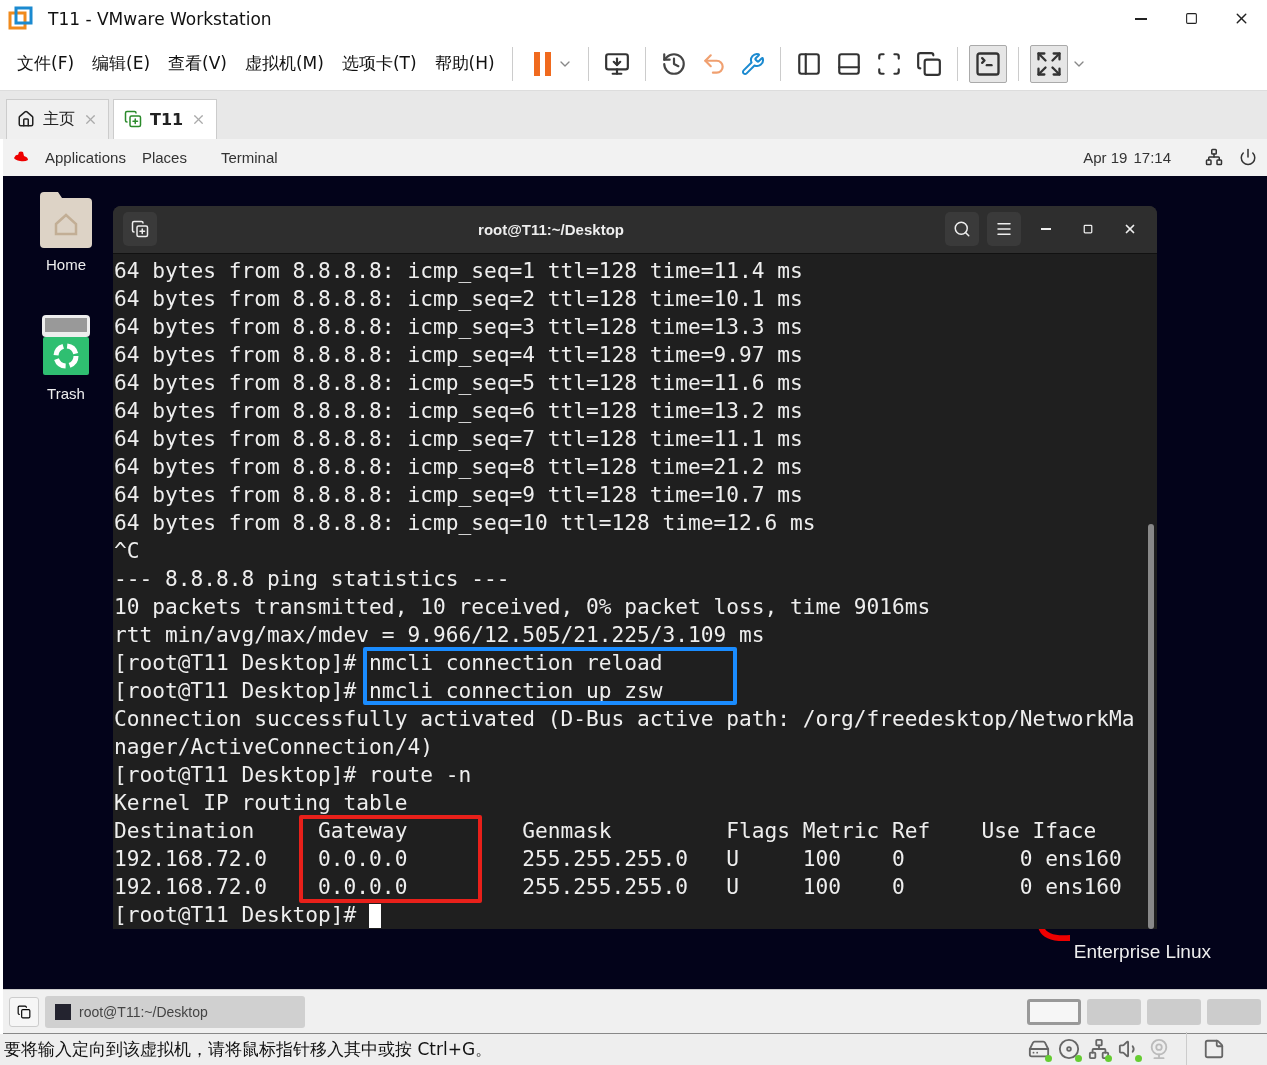 This screenshot has width=1267, height=1065. Describe the element at coordinates (459, 466) in the screenshot. I see `terminal-line: 64 bytes from 8.8.8.8: icmp_seq=8 ttl=128 time=21.2 ms` at that location.